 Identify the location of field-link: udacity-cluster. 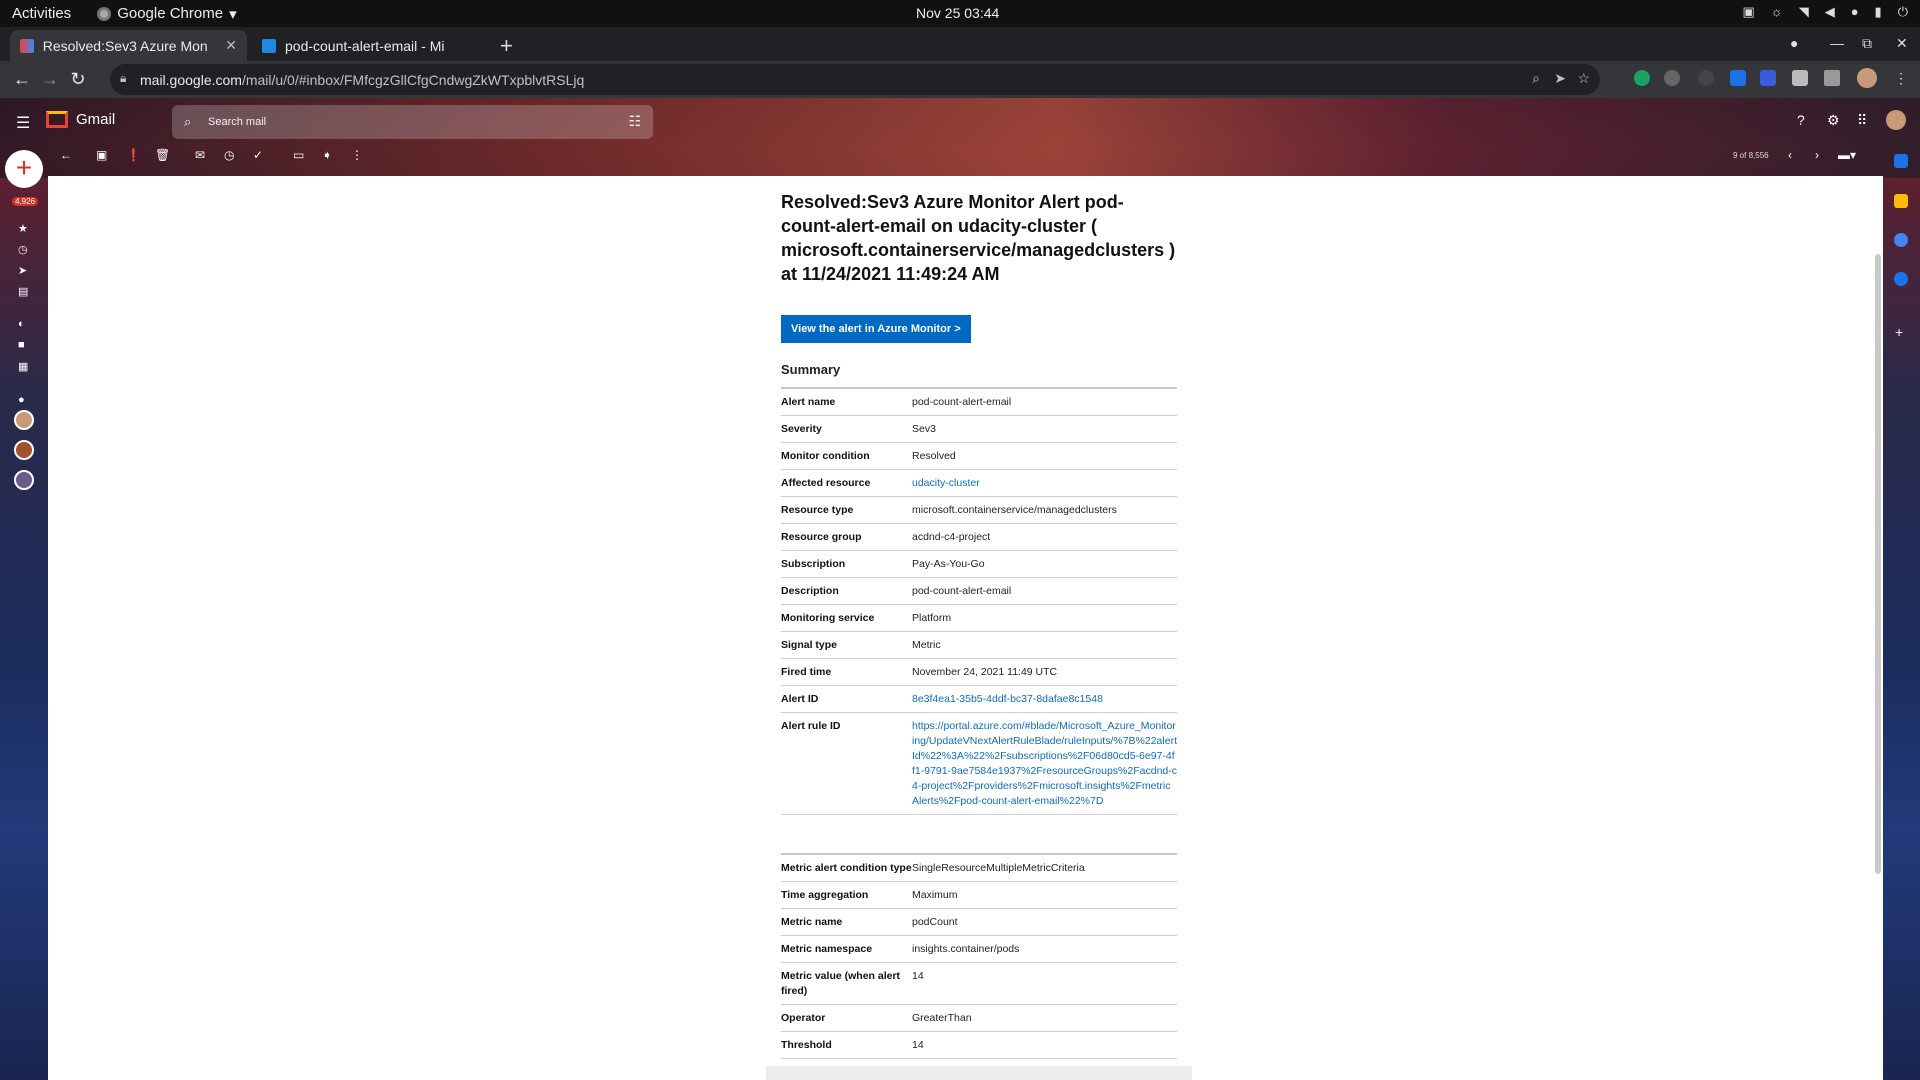
(1044, 483).